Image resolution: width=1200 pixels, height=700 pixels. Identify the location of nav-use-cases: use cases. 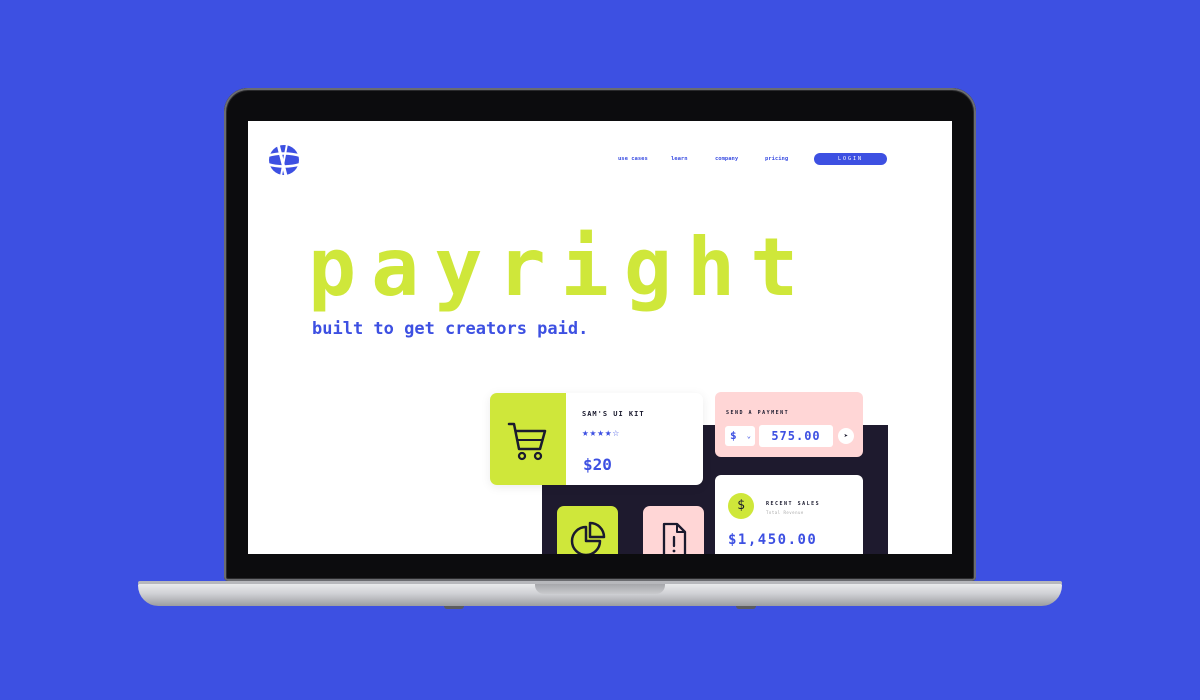
(633, 159).